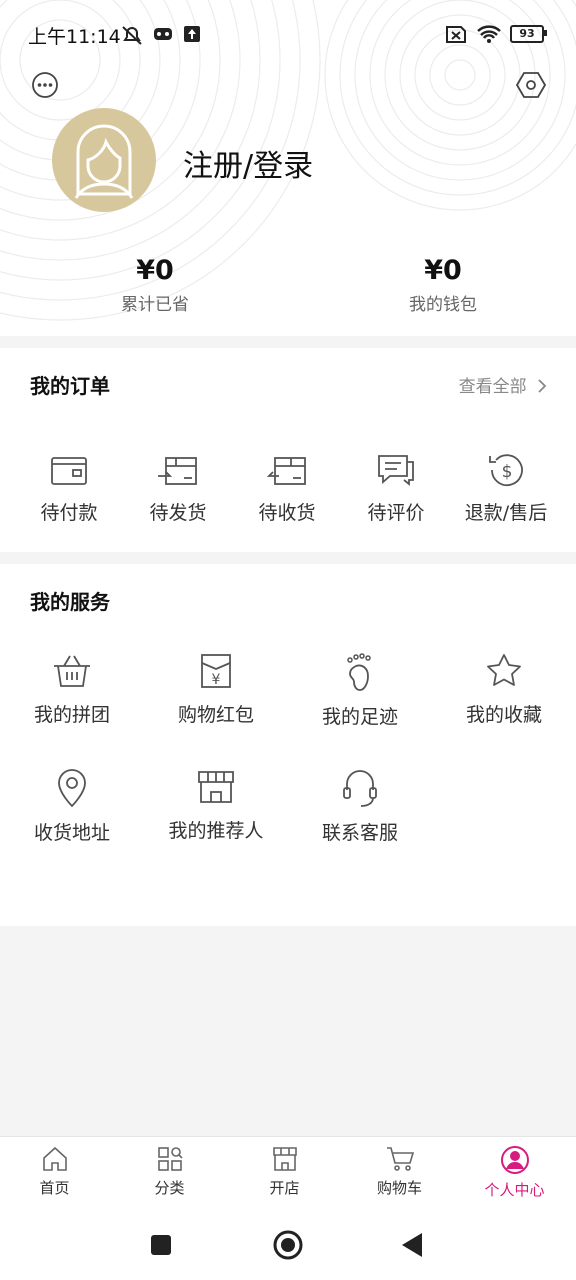 This screenshot has width=576, height=1280. Describe the element at coordinates (284, 1171) in the screenshot. I see `tab-open-shop: 开店` at that location.